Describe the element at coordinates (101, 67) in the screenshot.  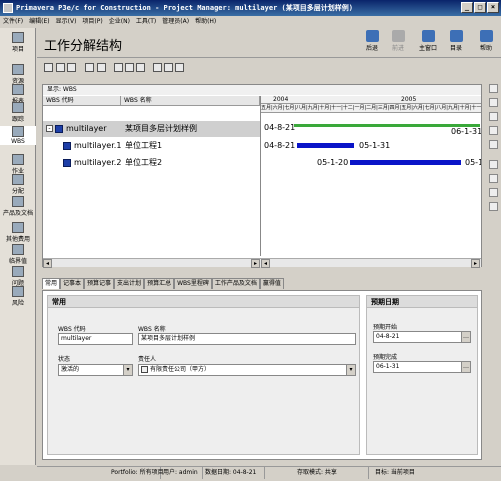
I see `columns-icon` at that location.